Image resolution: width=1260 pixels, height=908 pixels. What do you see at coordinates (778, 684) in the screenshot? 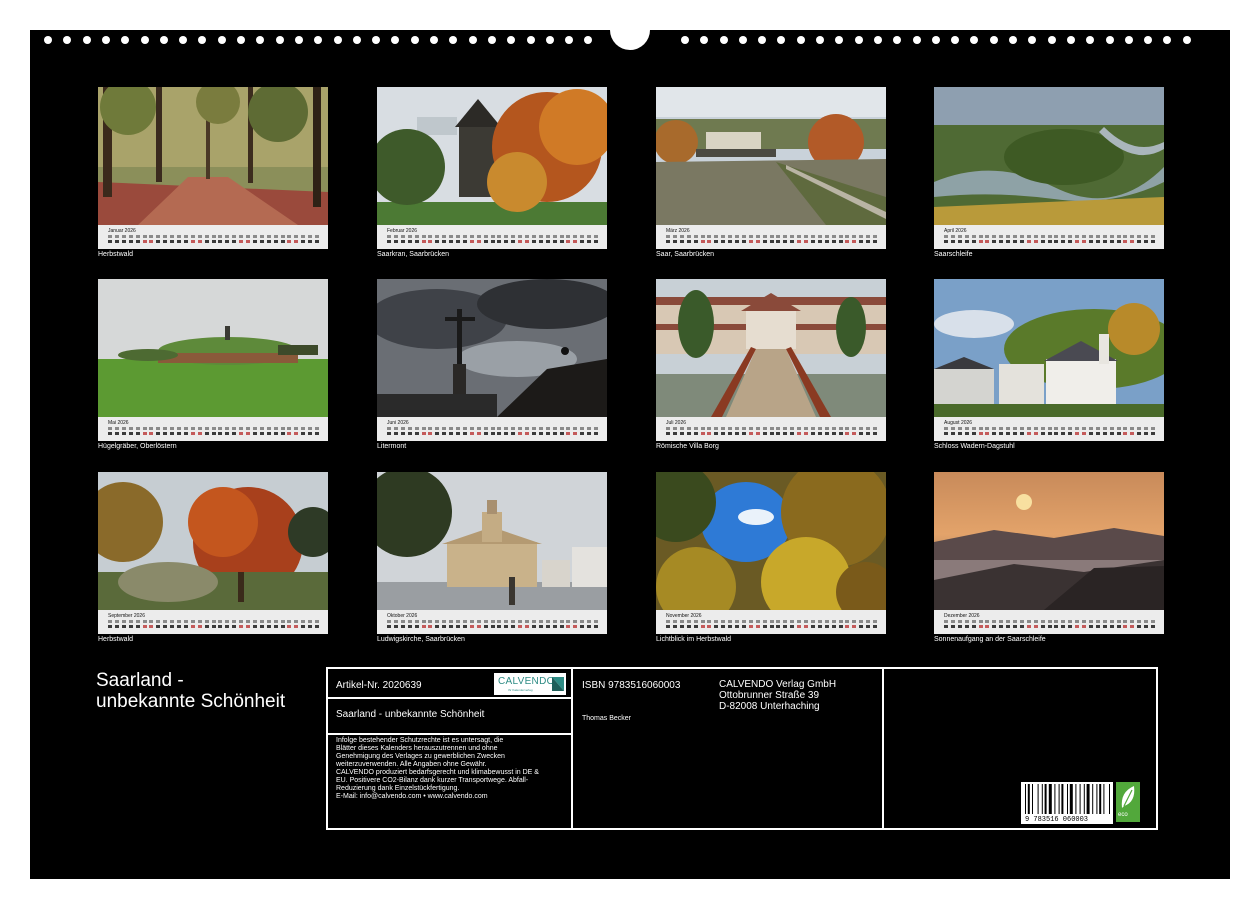
I see `address-line: CALVENDO Verlag GmbH` at bounding box center [778, 684].